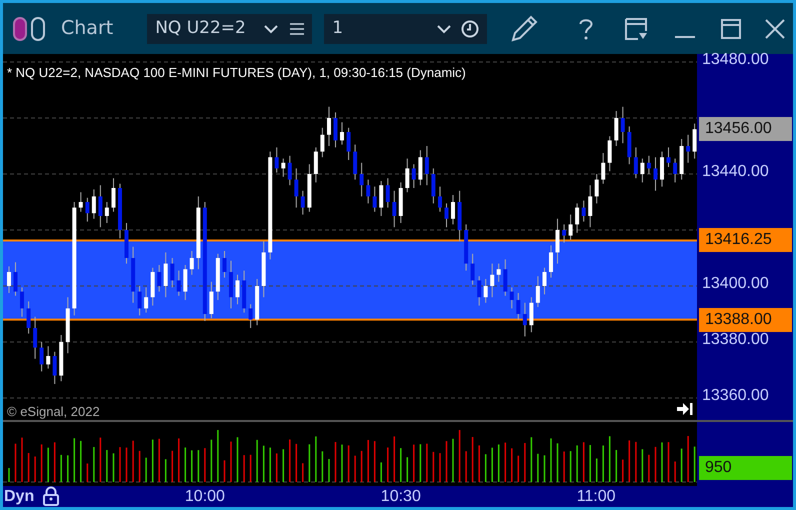 This screenshot has width=796, height=510. What do you see at coordinates (400, 497) in the screenshot?
I see `time-axis-label: 10:30` at bounding box center [400, 497].